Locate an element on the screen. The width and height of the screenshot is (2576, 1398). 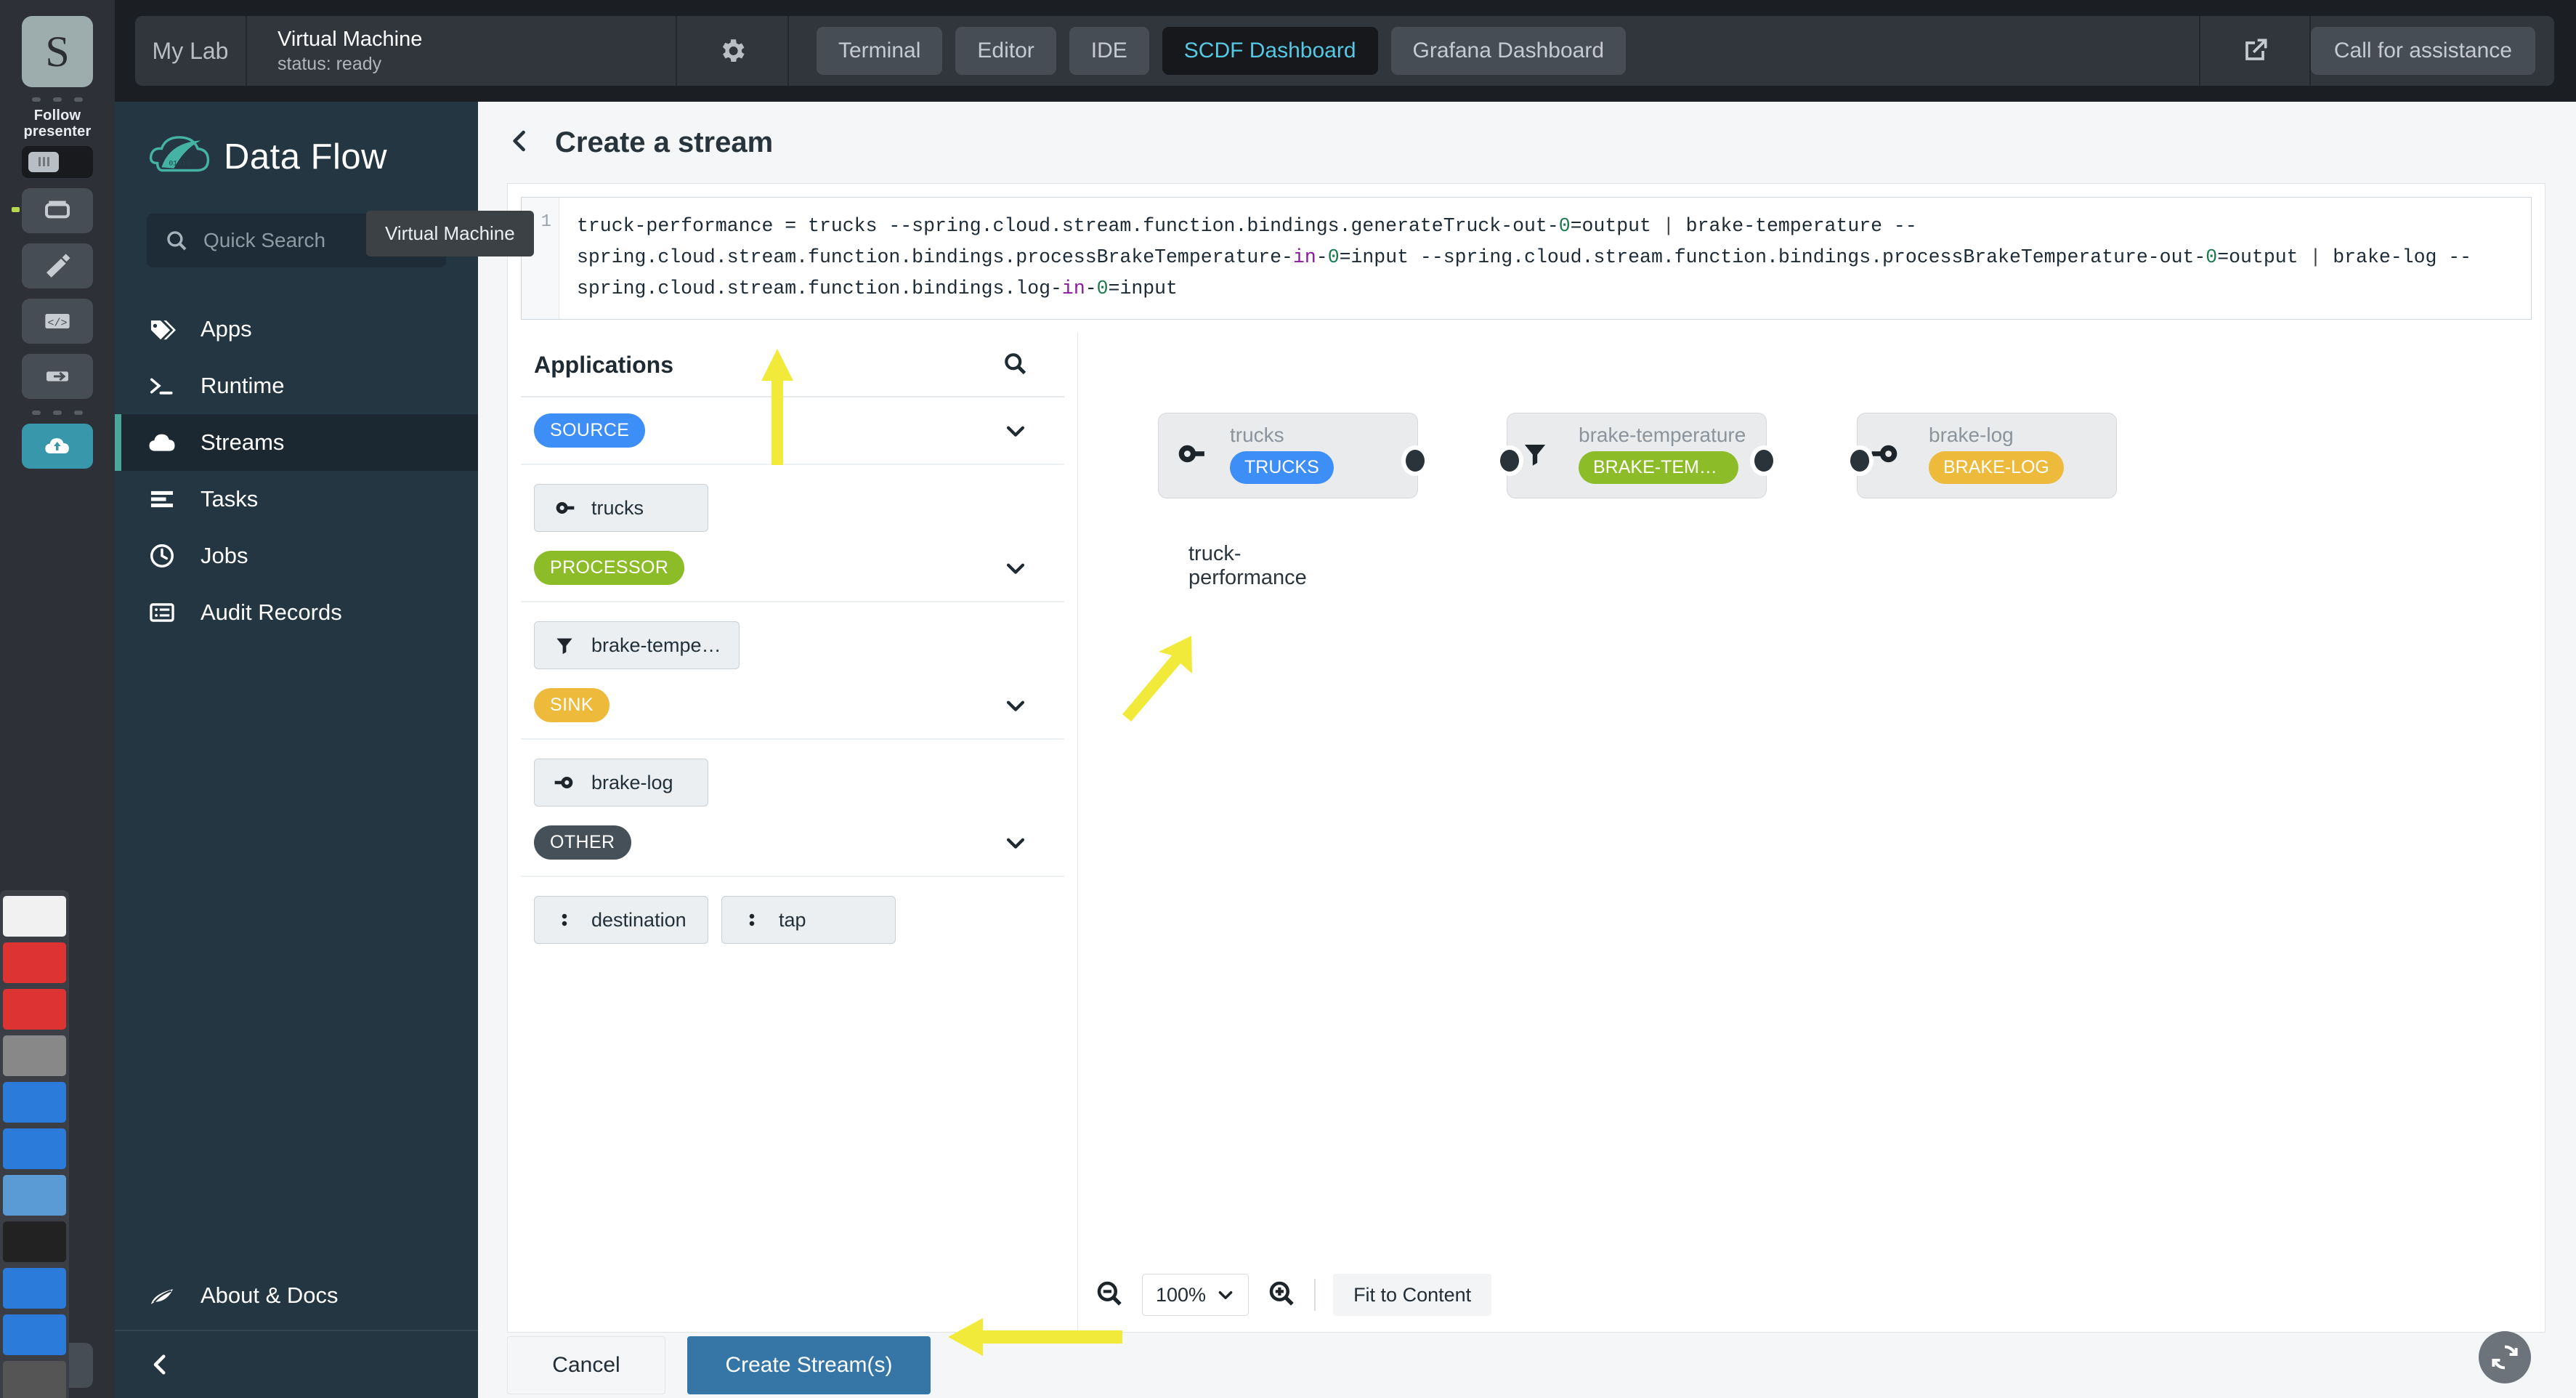
follow-presenter-toggle is located at coordinates (57, 161).